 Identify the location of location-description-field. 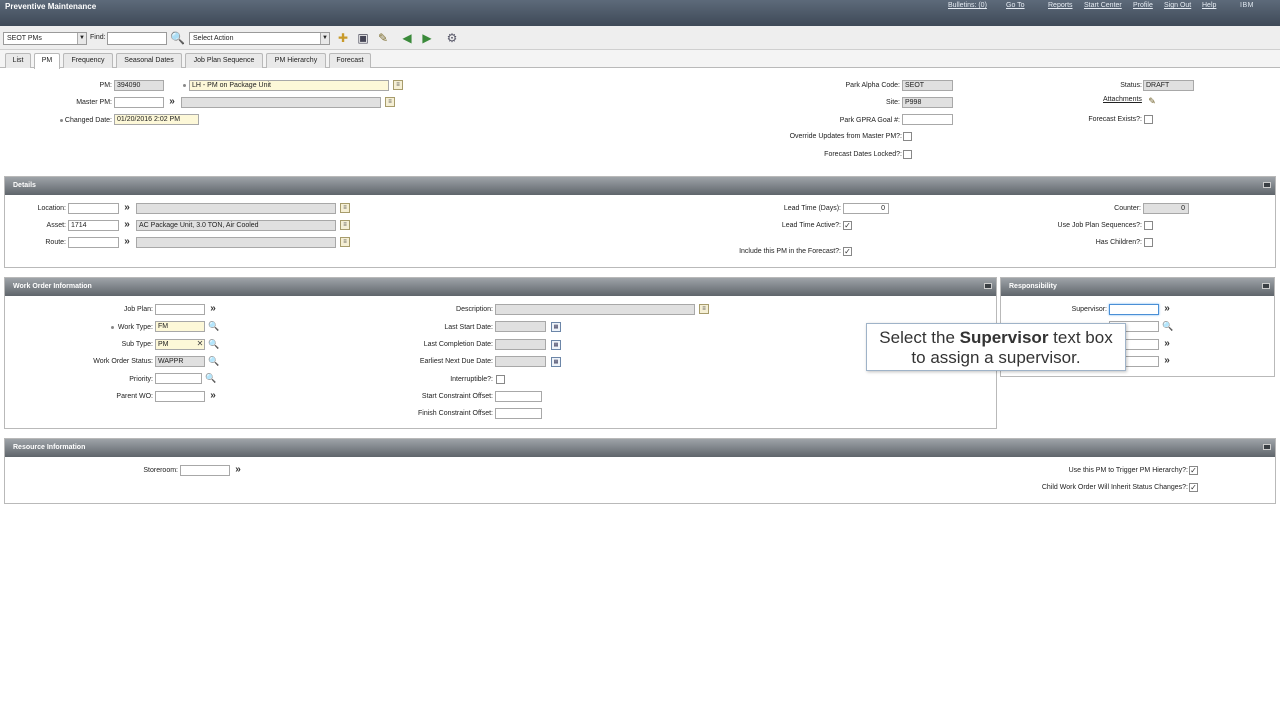
(236, 208).